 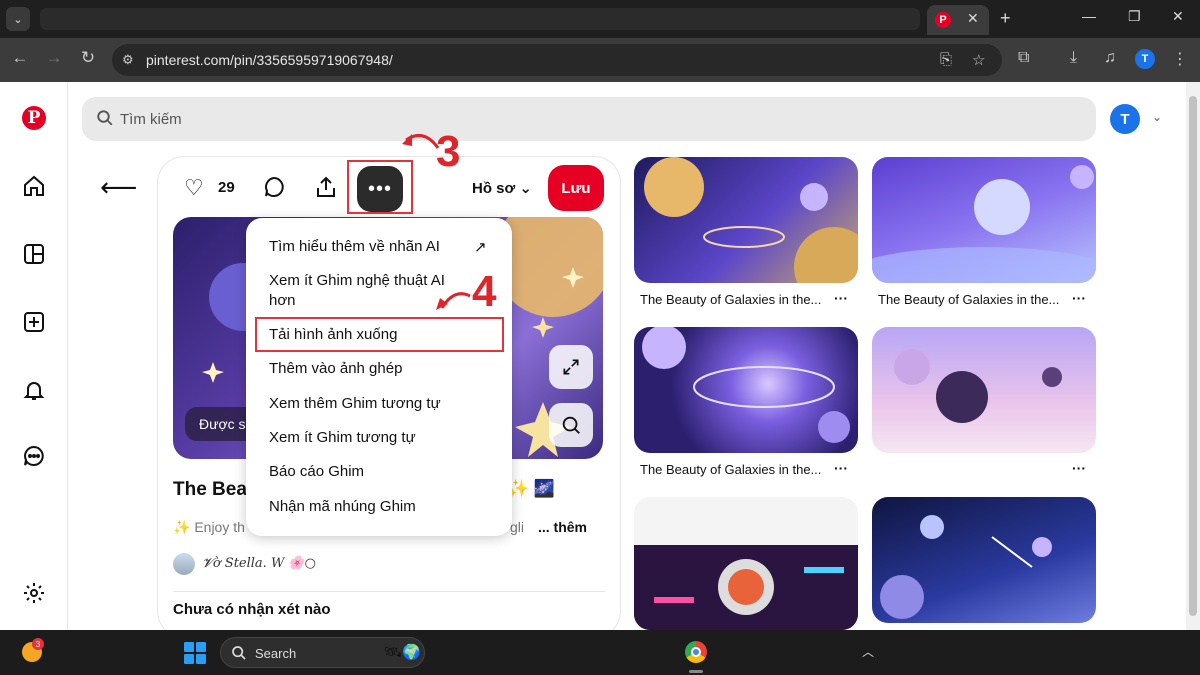 What do you see at coordinates (239, 653) in the screenshot?
I see `taskbar-search-icon` at bounding box center [239, 653].